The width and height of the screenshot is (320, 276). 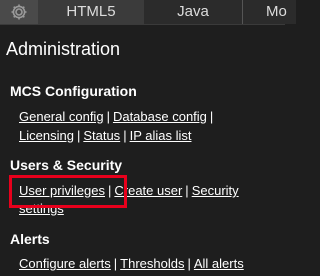 I want to click on users-links-line-1: User privileges | Create user | Security, so click(x=129, y=190).